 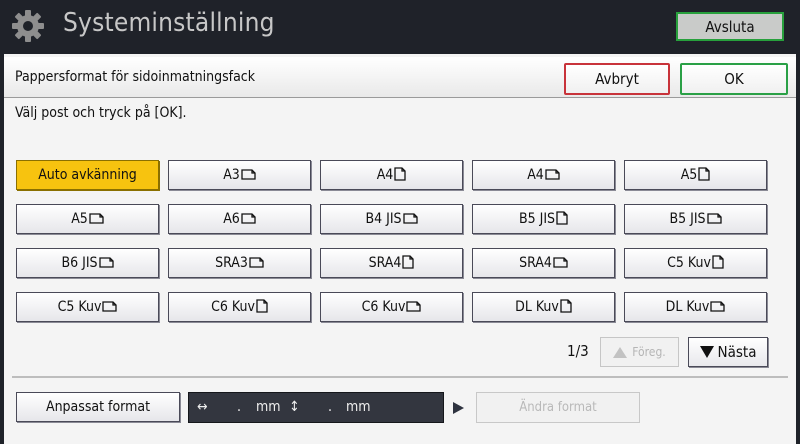 What do you see at coordinates (458, 408) in the screenshot?
I see `arrow-right-icon` at bounding box center [458, 408].